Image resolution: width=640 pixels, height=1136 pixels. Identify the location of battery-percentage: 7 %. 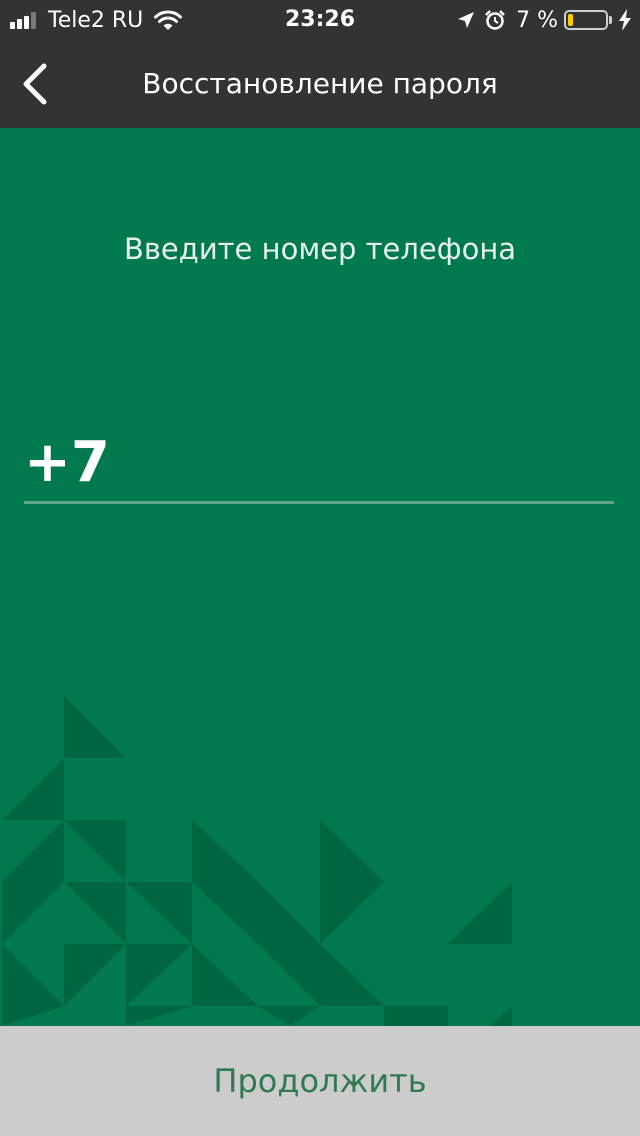
(537, 20).